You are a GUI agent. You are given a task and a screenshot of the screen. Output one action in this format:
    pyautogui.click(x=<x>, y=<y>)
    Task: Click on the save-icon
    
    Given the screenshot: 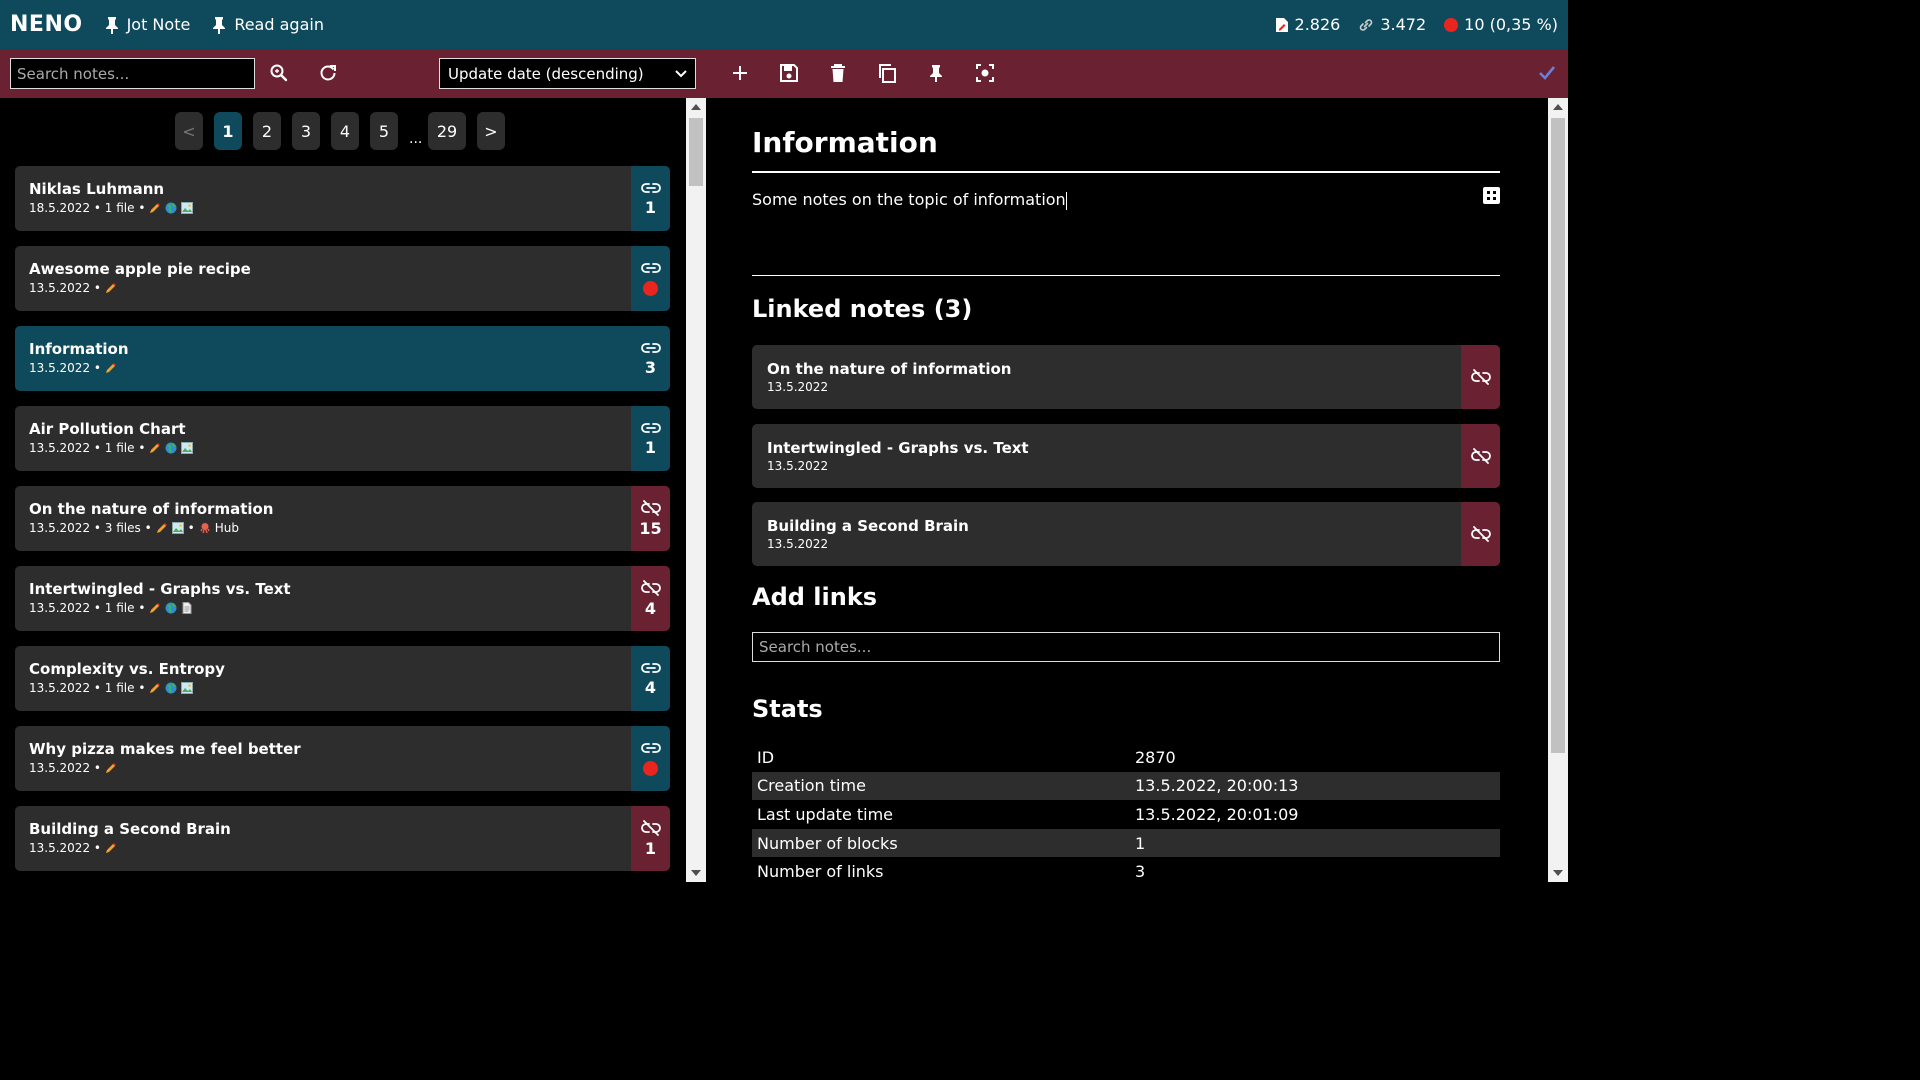 What is the action you would take?
    pyautogui.click(x=789, y=73)
    